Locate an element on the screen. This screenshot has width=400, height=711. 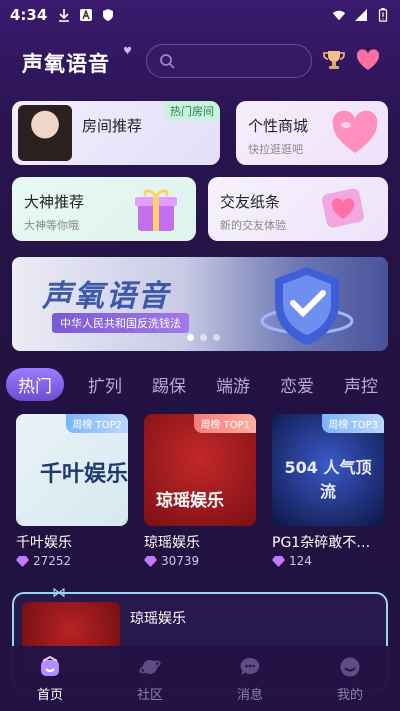
nav-home-label: 首页 is located at coordinates (49, 695).